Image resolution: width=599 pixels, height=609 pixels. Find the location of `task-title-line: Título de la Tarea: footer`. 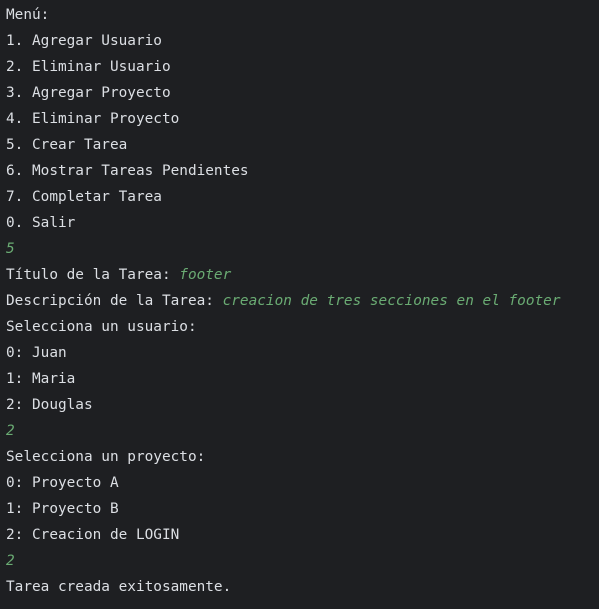

task-title-line: Título de la Tarea: footer is located at coordinates (302, 275).